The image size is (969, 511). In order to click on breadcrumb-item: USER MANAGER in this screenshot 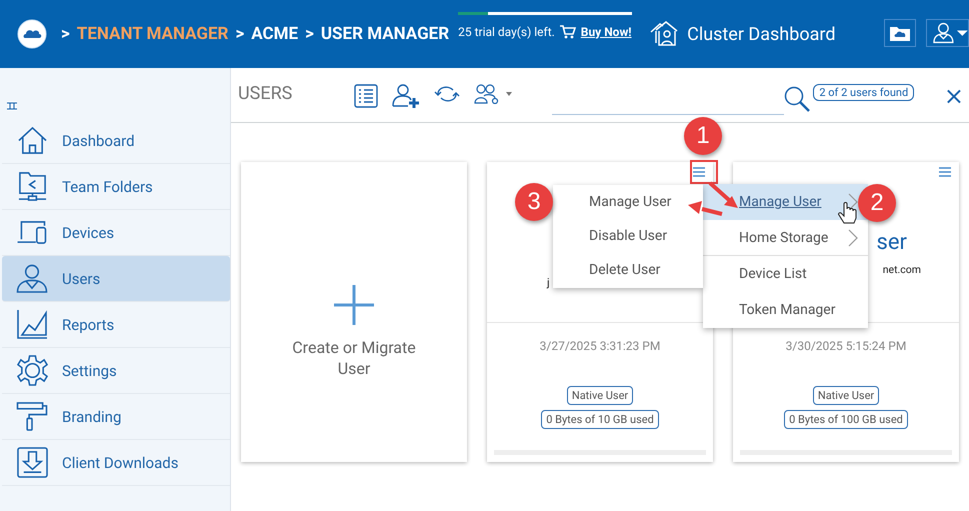, I will do `click(385, 34)`.